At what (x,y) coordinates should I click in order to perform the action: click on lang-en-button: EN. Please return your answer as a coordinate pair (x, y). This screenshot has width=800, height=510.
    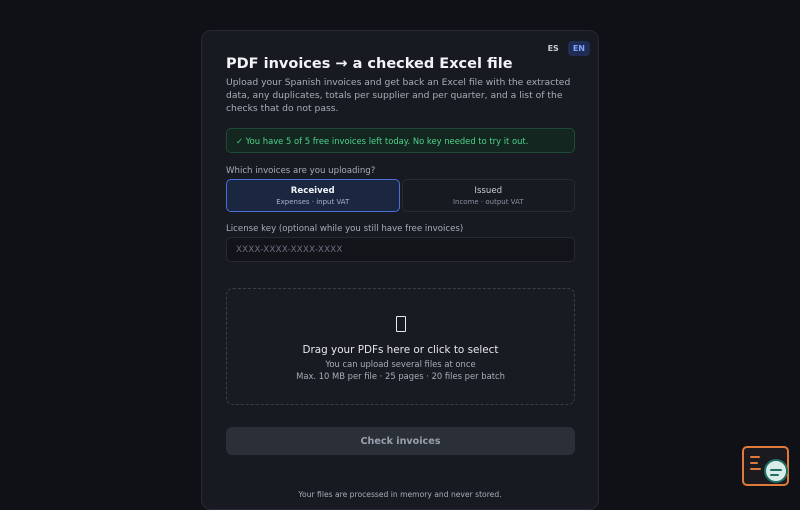
    Looking at the image, I should click on (578, 48).